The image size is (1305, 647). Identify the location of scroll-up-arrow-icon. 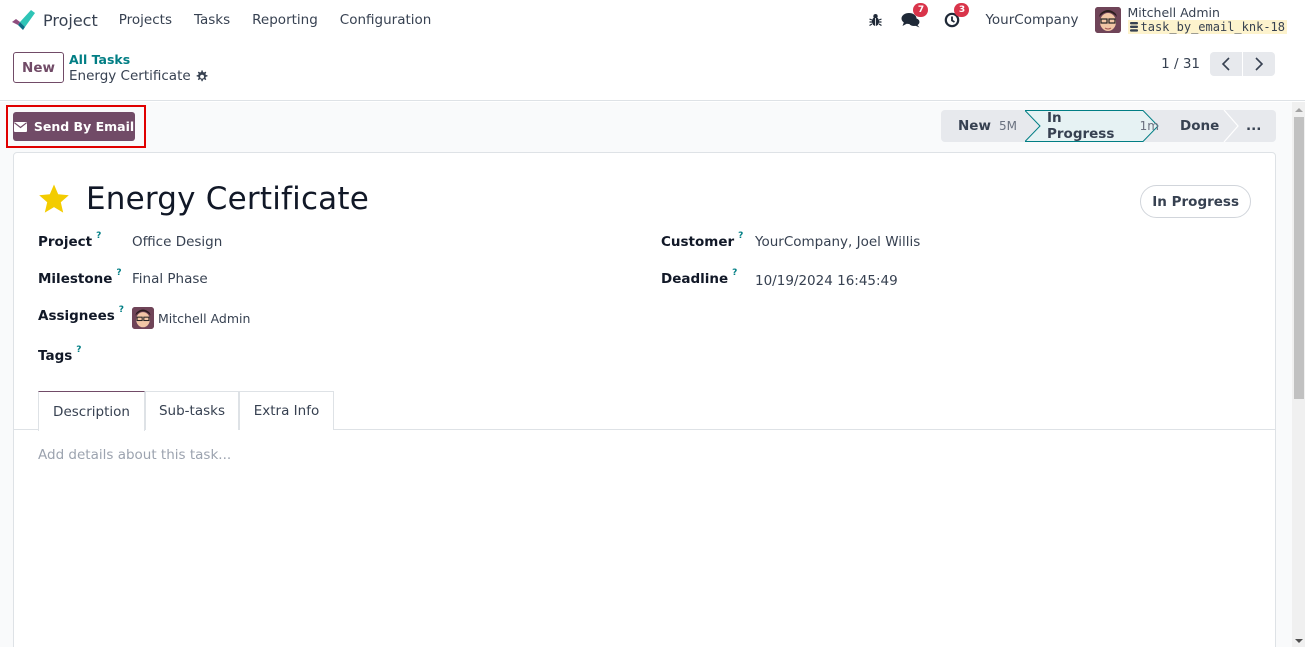
(1299, 110).